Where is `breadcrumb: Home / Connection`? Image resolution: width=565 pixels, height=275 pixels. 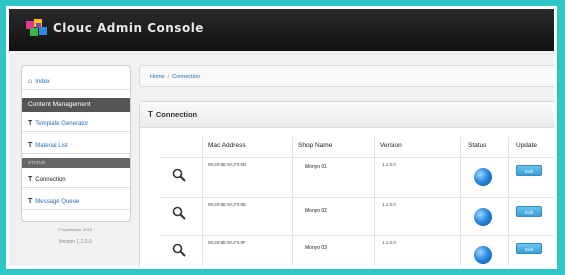 breadcrumb: Home / Connection is located at coordinates (346, 76).